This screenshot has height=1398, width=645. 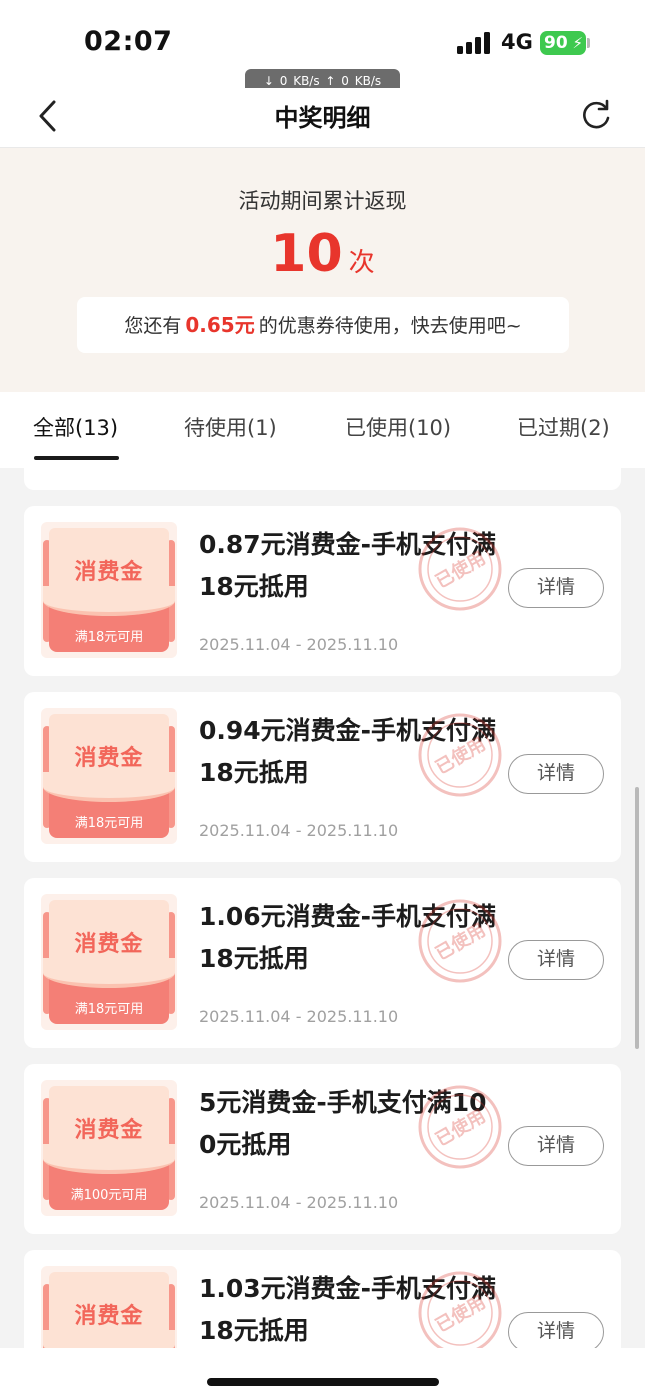 What do you see at coordinates (322, 1373) in the screenshot?
I see `bottom-bar` at bounding box center [322, 1373].